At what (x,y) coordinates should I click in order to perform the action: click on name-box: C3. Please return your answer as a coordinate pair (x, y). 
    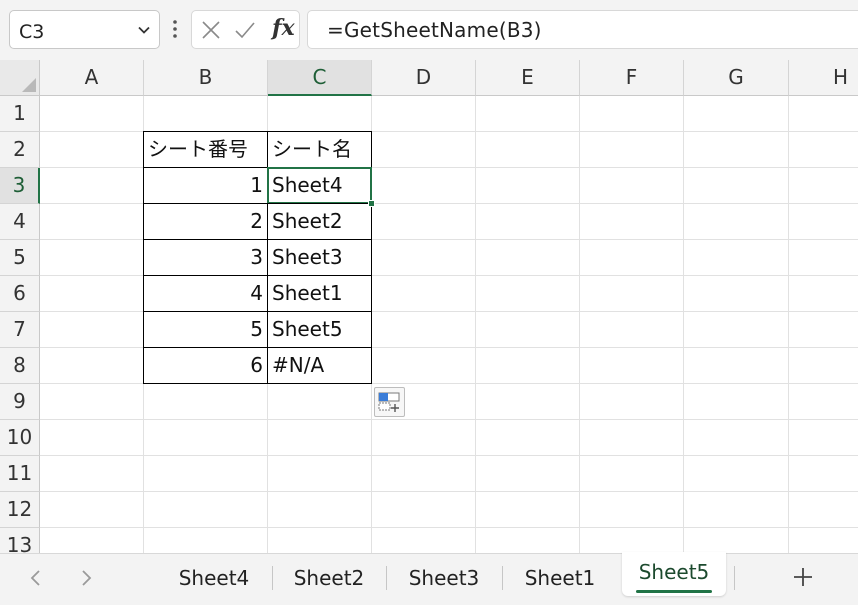
    Looking at the image, I should click on (84, 29).